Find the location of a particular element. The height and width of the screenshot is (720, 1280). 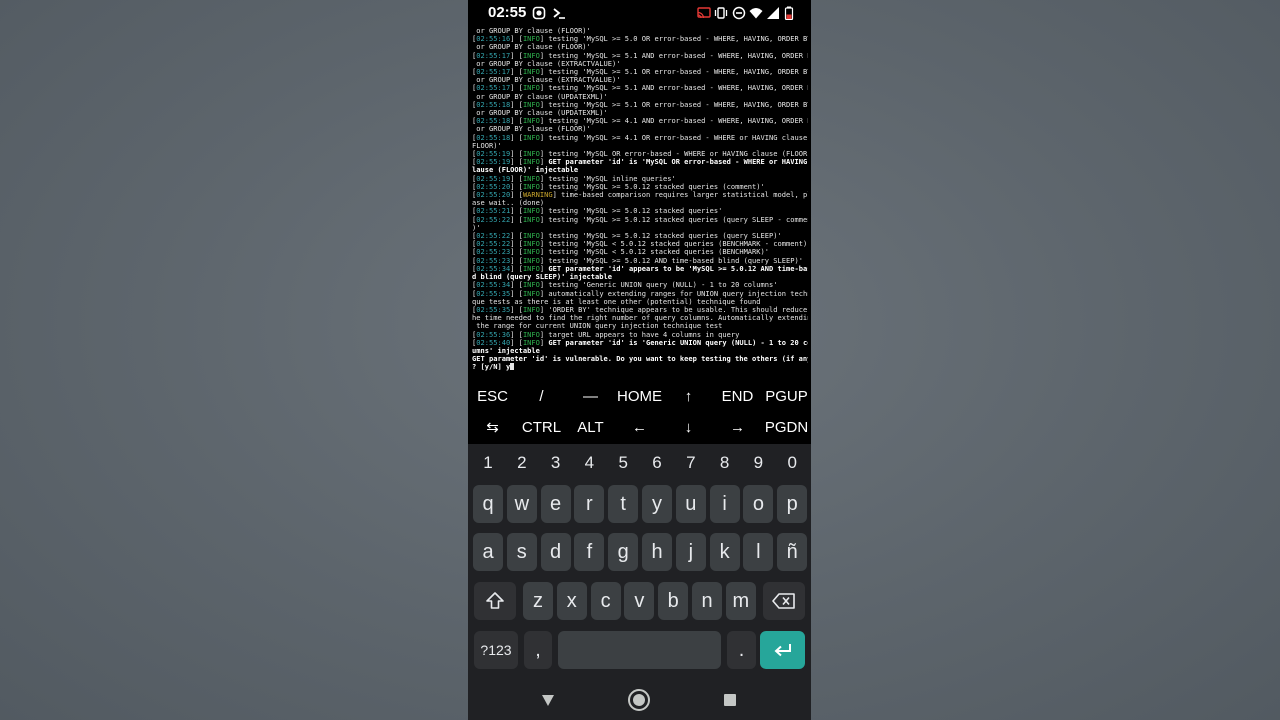

number-key-2: 2 is located at coordinates (522, 463).